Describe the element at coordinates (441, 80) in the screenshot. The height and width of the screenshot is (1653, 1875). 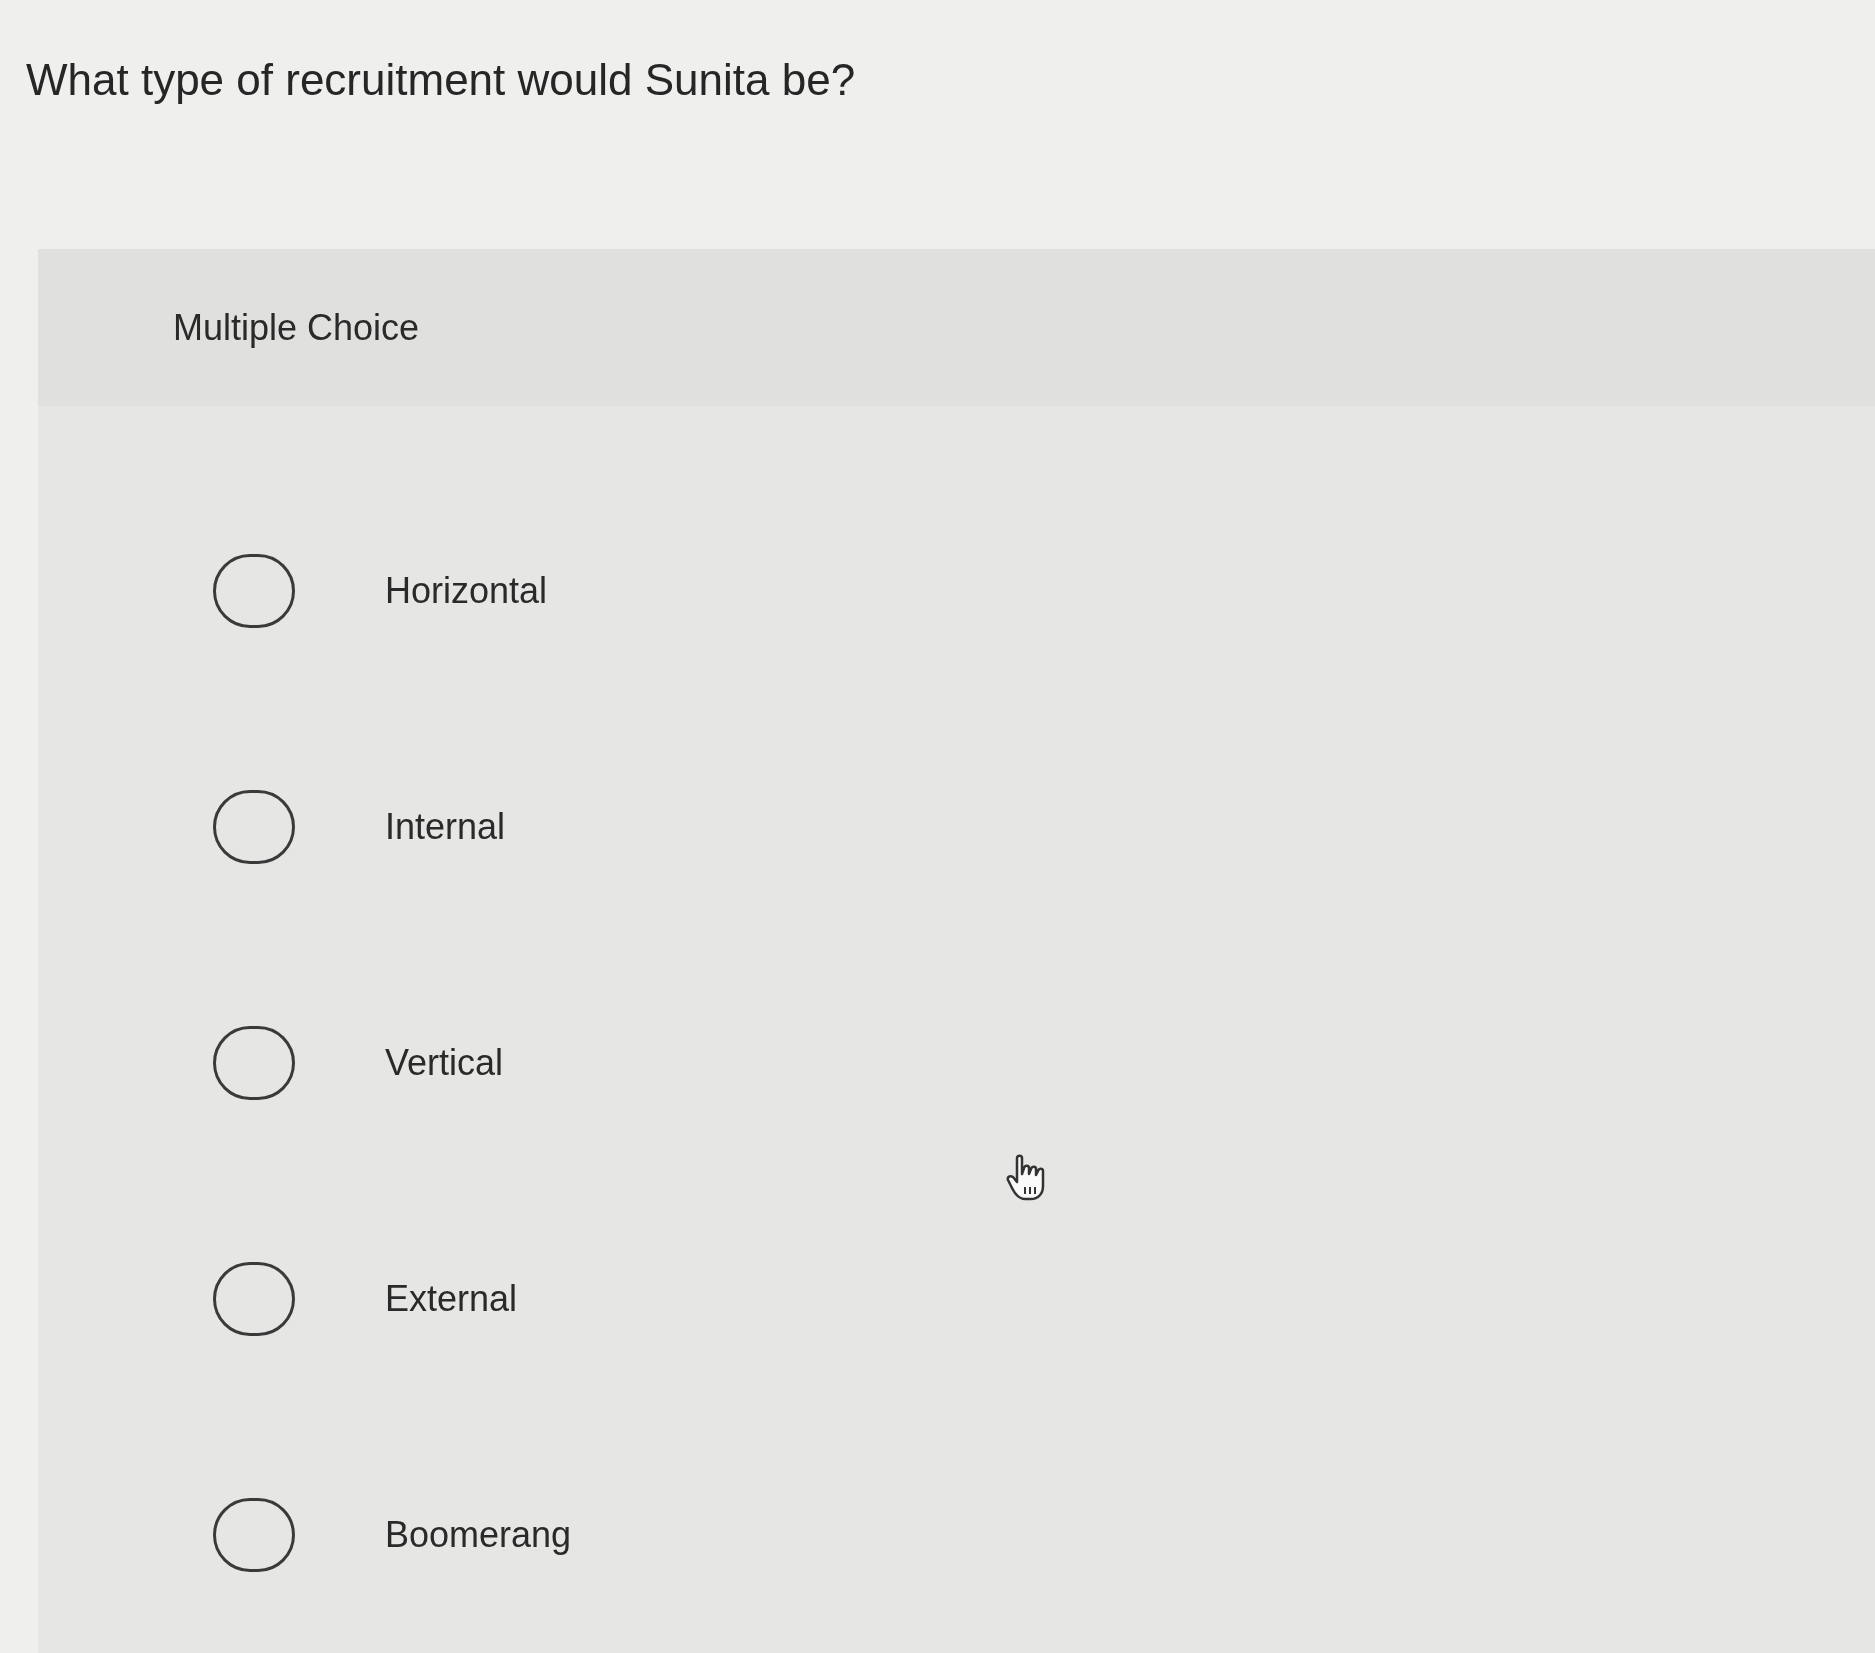
I see `question-text: What type of recruitment would Sunita be?` at that location.